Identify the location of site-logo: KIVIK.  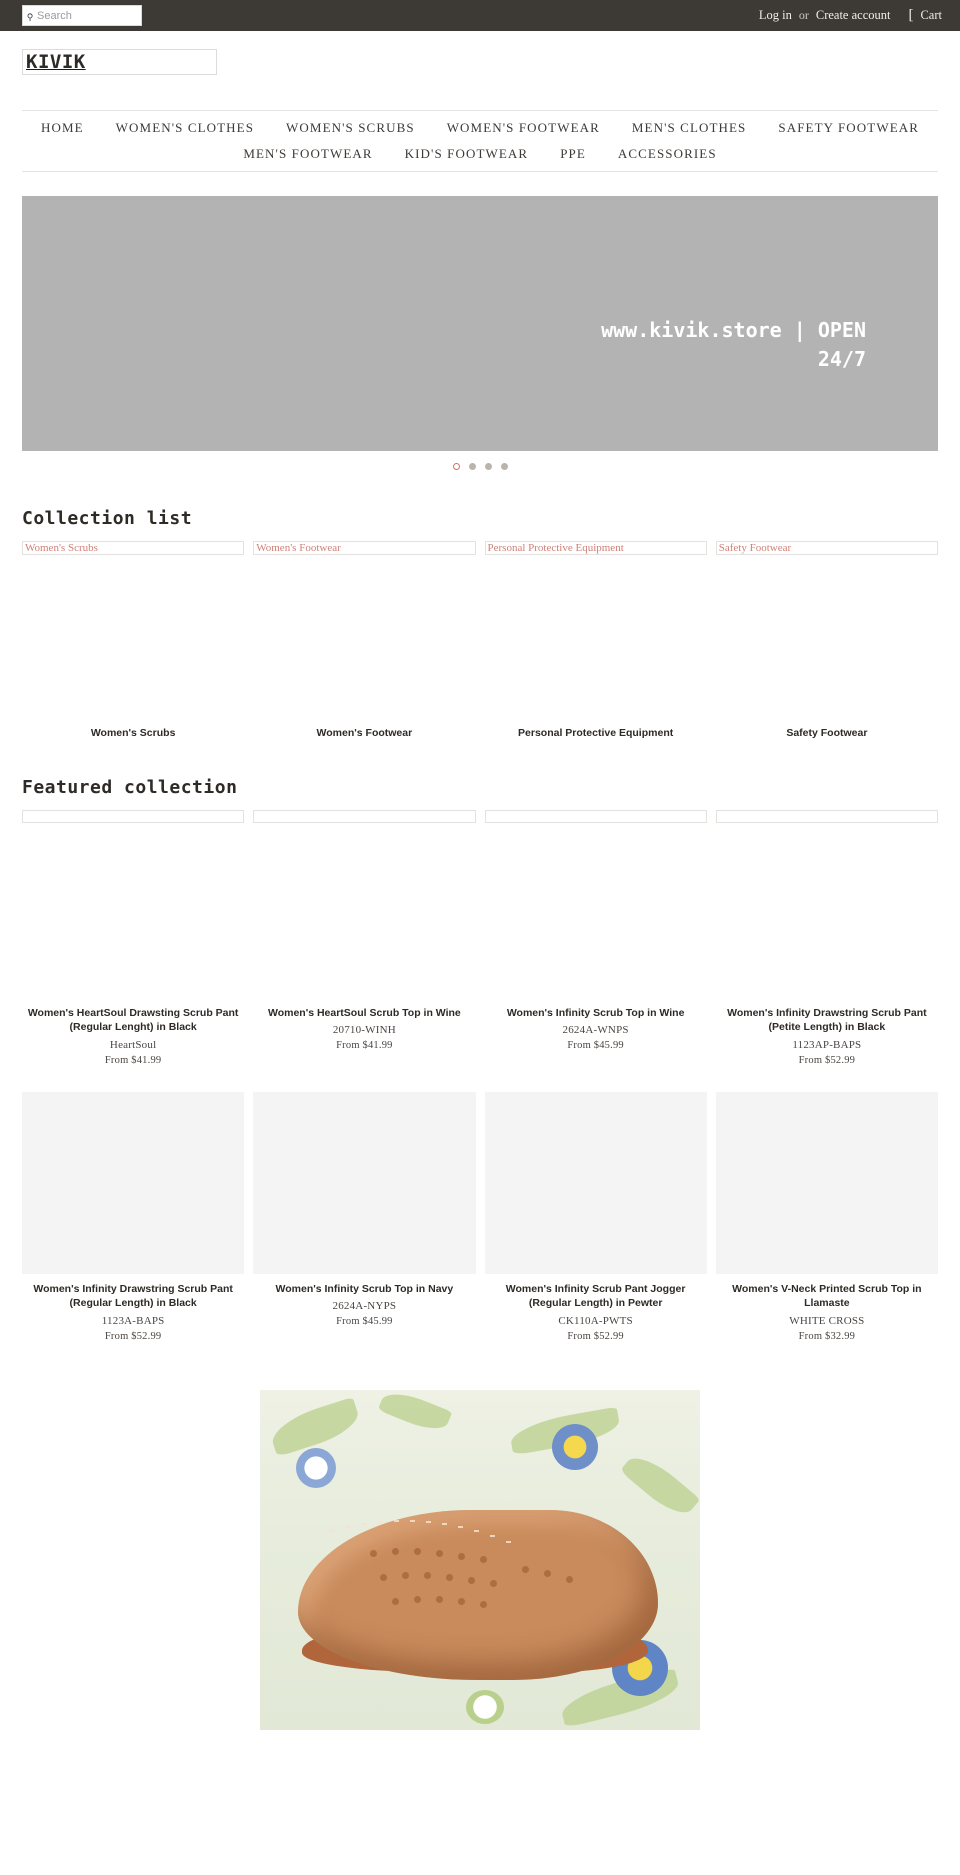
(119, 62).